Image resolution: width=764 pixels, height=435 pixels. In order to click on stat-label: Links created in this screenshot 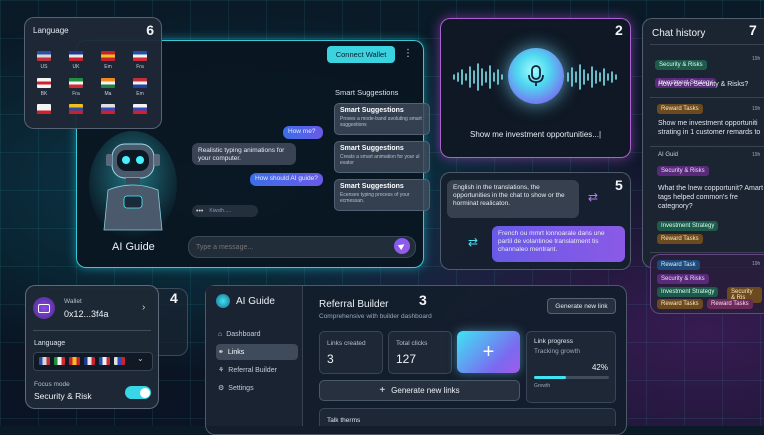, I will do `click(346, 343)`.